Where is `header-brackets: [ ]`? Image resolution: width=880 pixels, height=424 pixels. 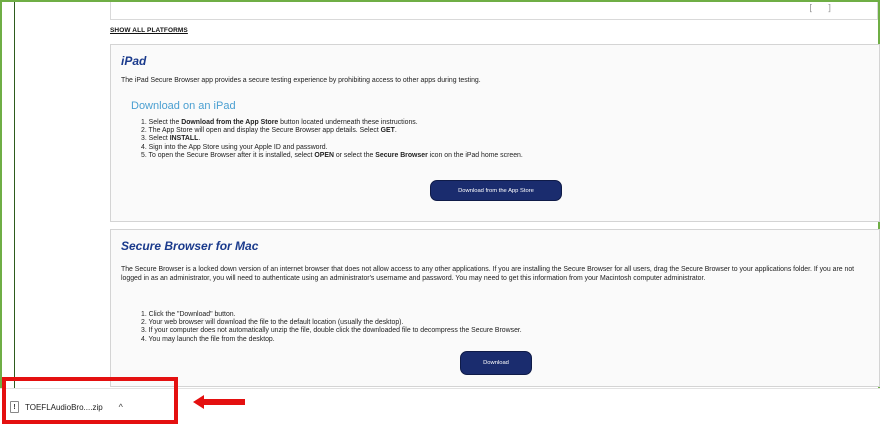 header-brackets: [ ] is located at coordinates (822, 9).